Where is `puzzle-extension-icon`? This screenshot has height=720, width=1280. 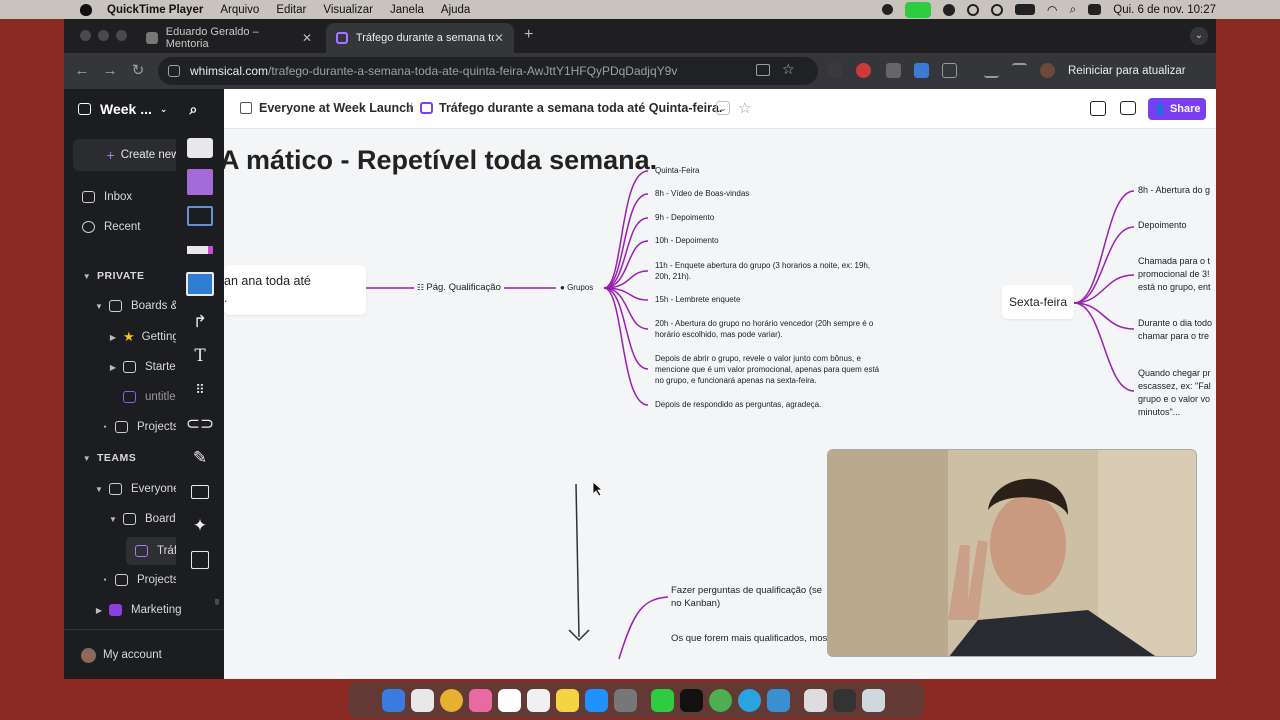 puzzle-extension-icon is located at coordinates (949, 70).